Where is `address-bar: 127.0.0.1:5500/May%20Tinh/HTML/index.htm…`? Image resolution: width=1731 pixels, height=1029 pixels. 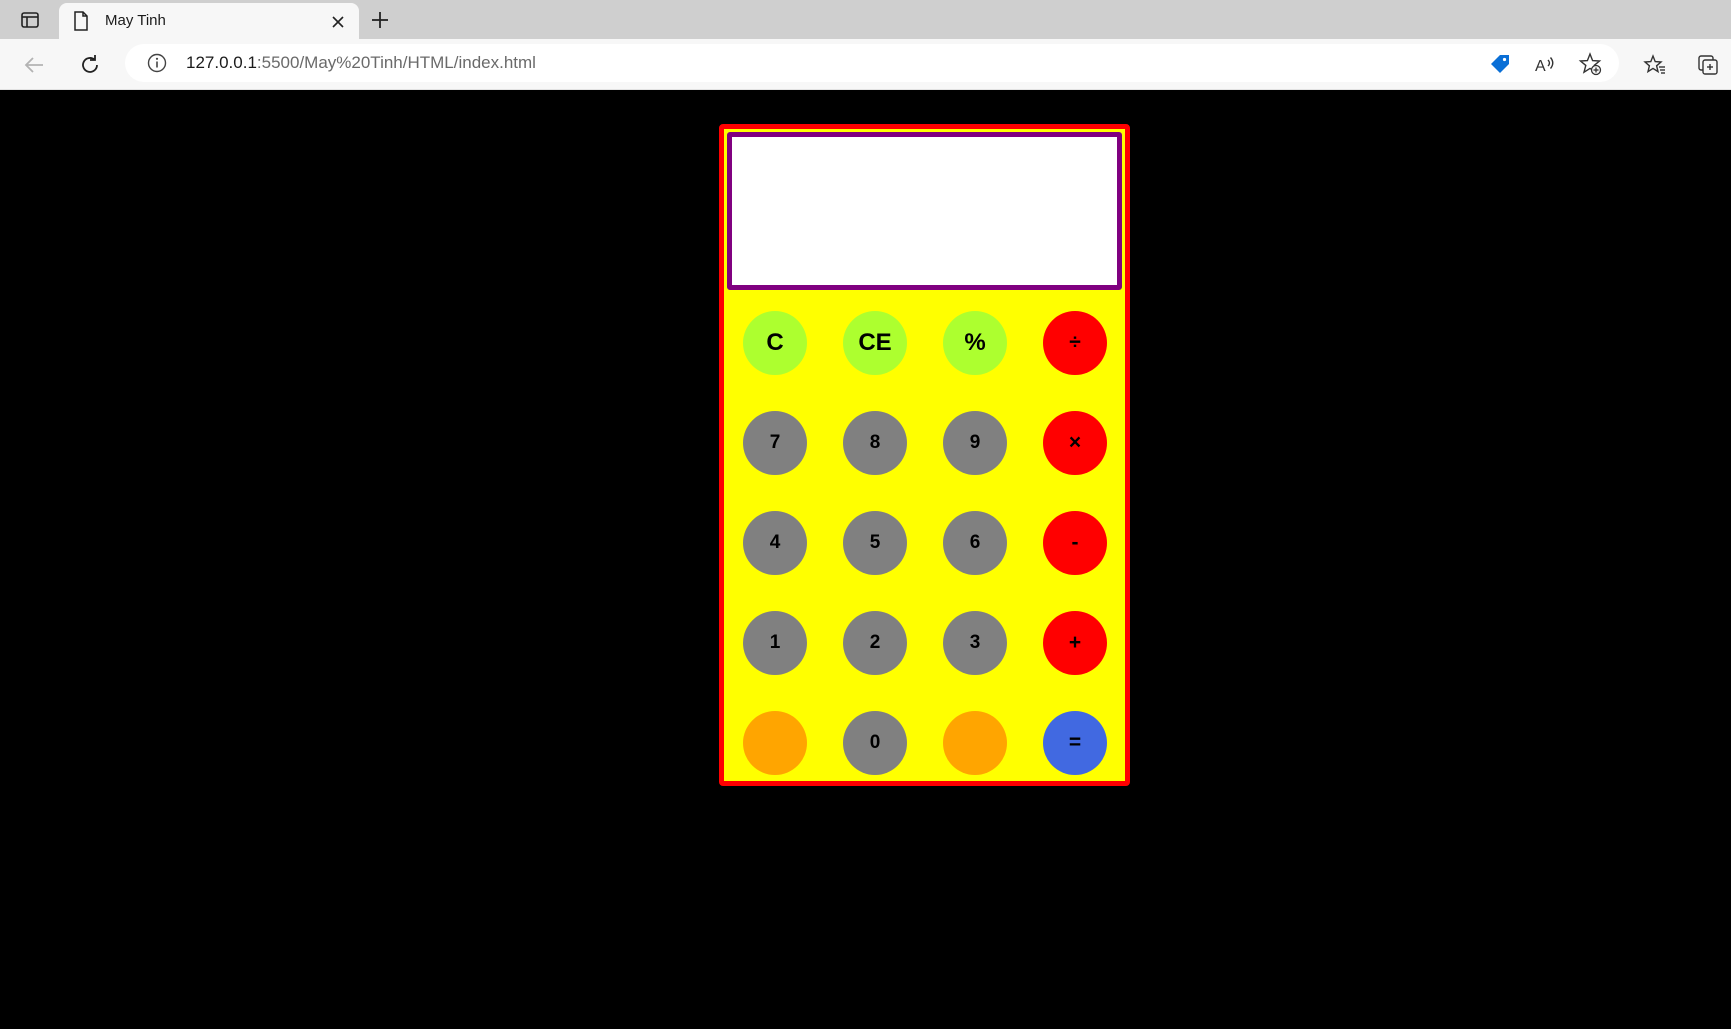
address-bar: 127.0.0.1:5500/May%20Tinh/HTML/index.htm… is located at coordinates (872, 63).